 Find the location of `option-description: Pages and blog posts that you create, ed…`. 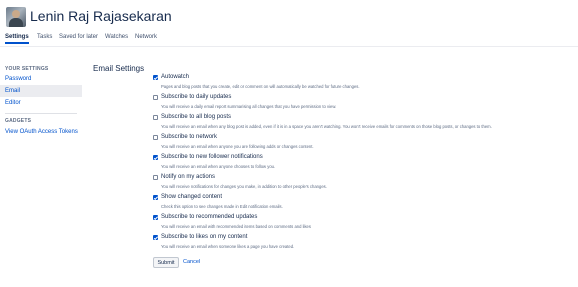

option-description: Pages and blog posts that you create, ed… is located at coordinates (260, 86).